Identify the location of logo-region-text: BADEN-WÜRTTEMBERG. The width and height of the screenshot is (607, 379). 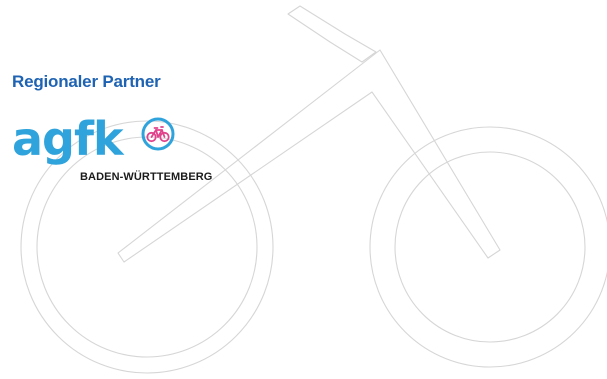
(146, 177).